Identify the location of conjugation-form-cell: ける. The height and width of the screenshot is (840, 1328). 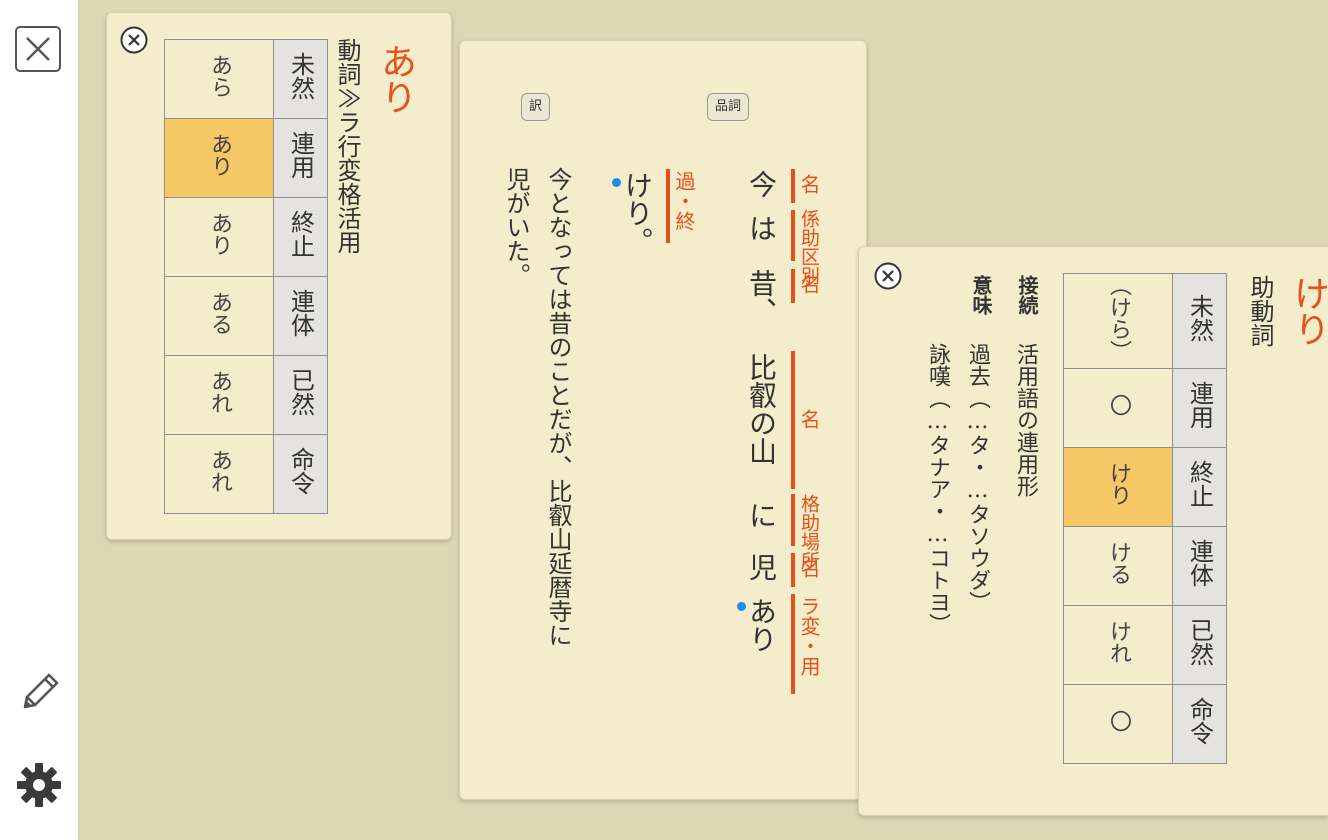
(1118, 566).